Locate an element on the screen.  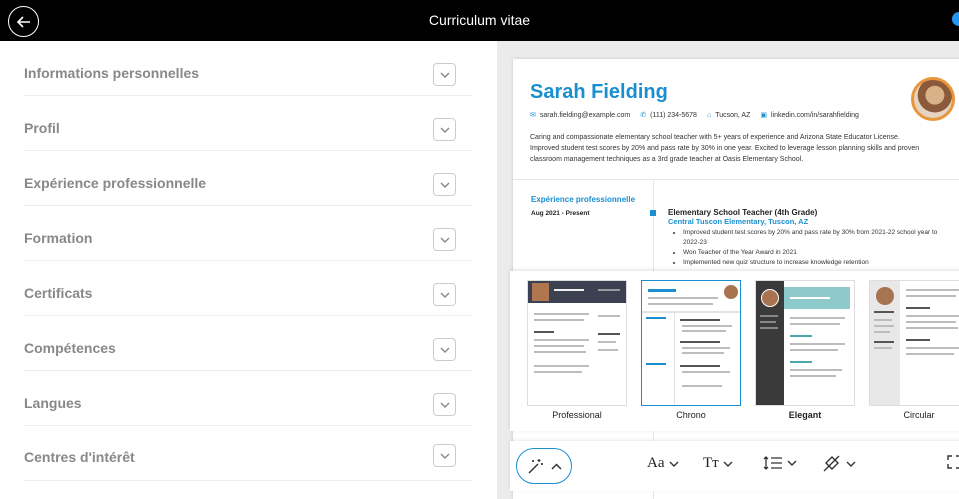
section-label: Centres d'intérêt is located at coordinates (79, 457).